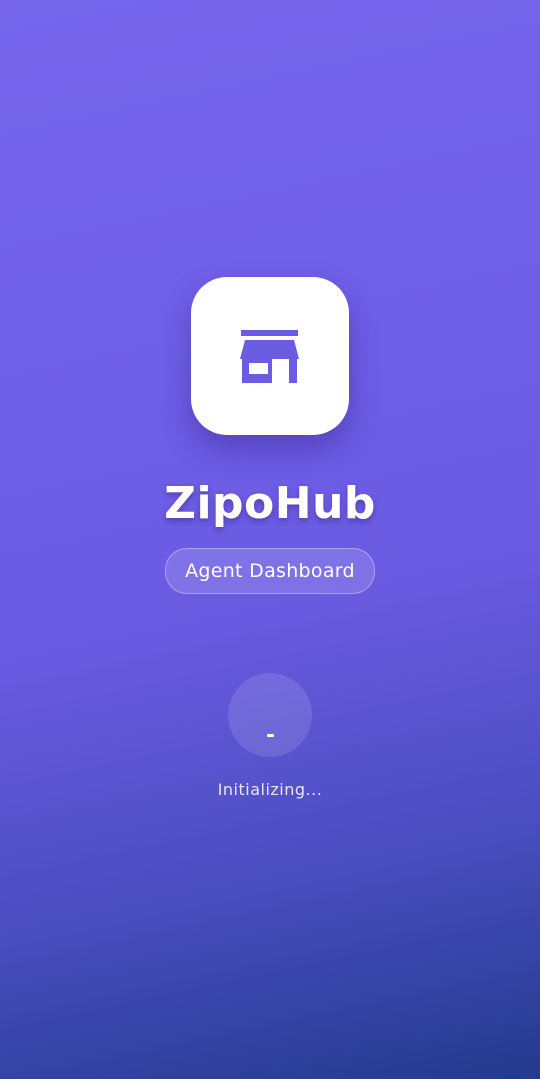 This screenshot has height=1079, width=540. I want to click on app-logo-tile, so click(270, 356).